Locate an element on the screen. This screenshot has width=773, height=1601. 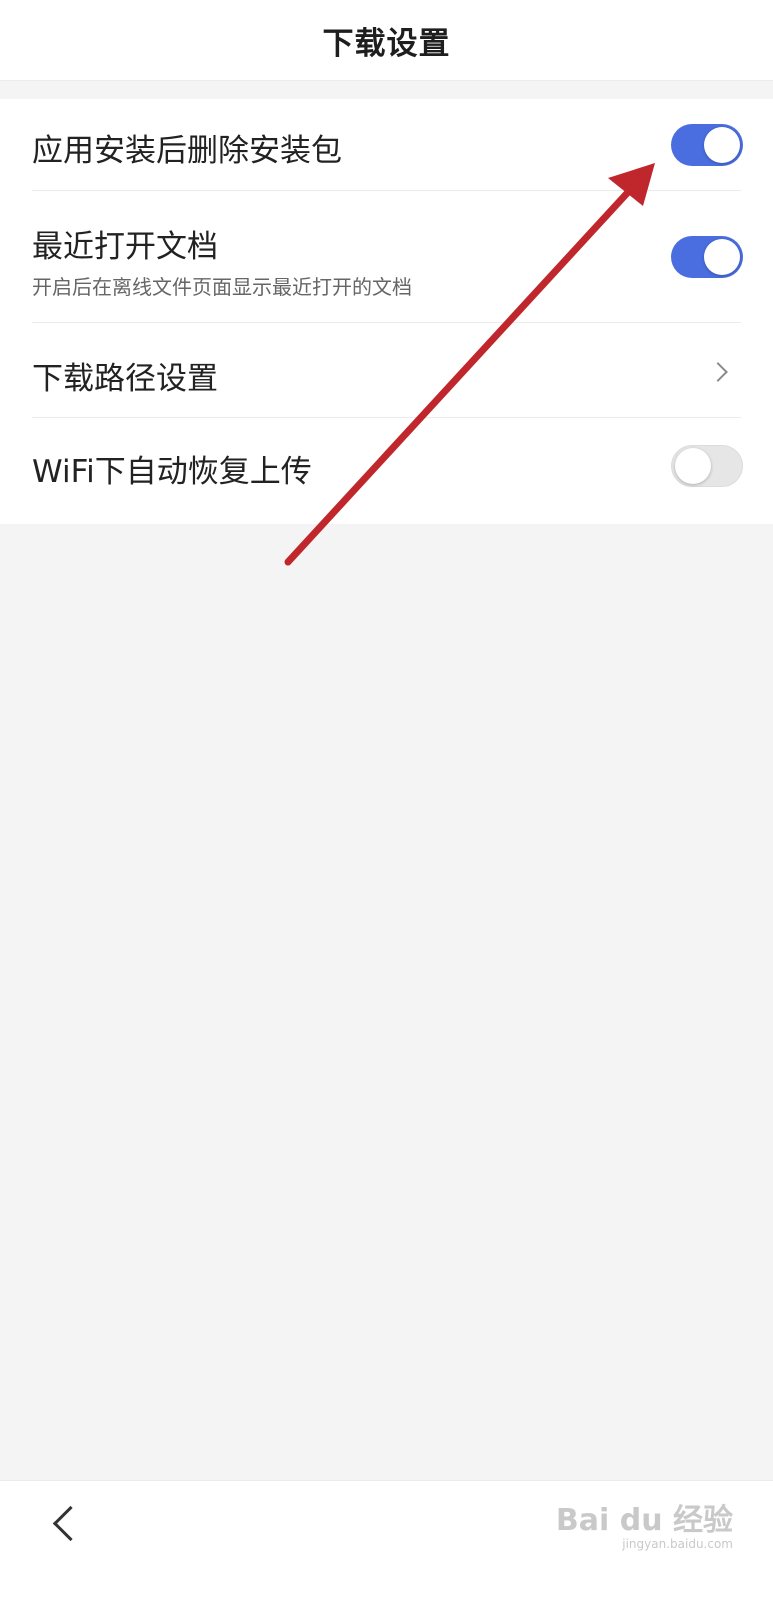
chevron-right-icon is located at coordinates (718, 372).